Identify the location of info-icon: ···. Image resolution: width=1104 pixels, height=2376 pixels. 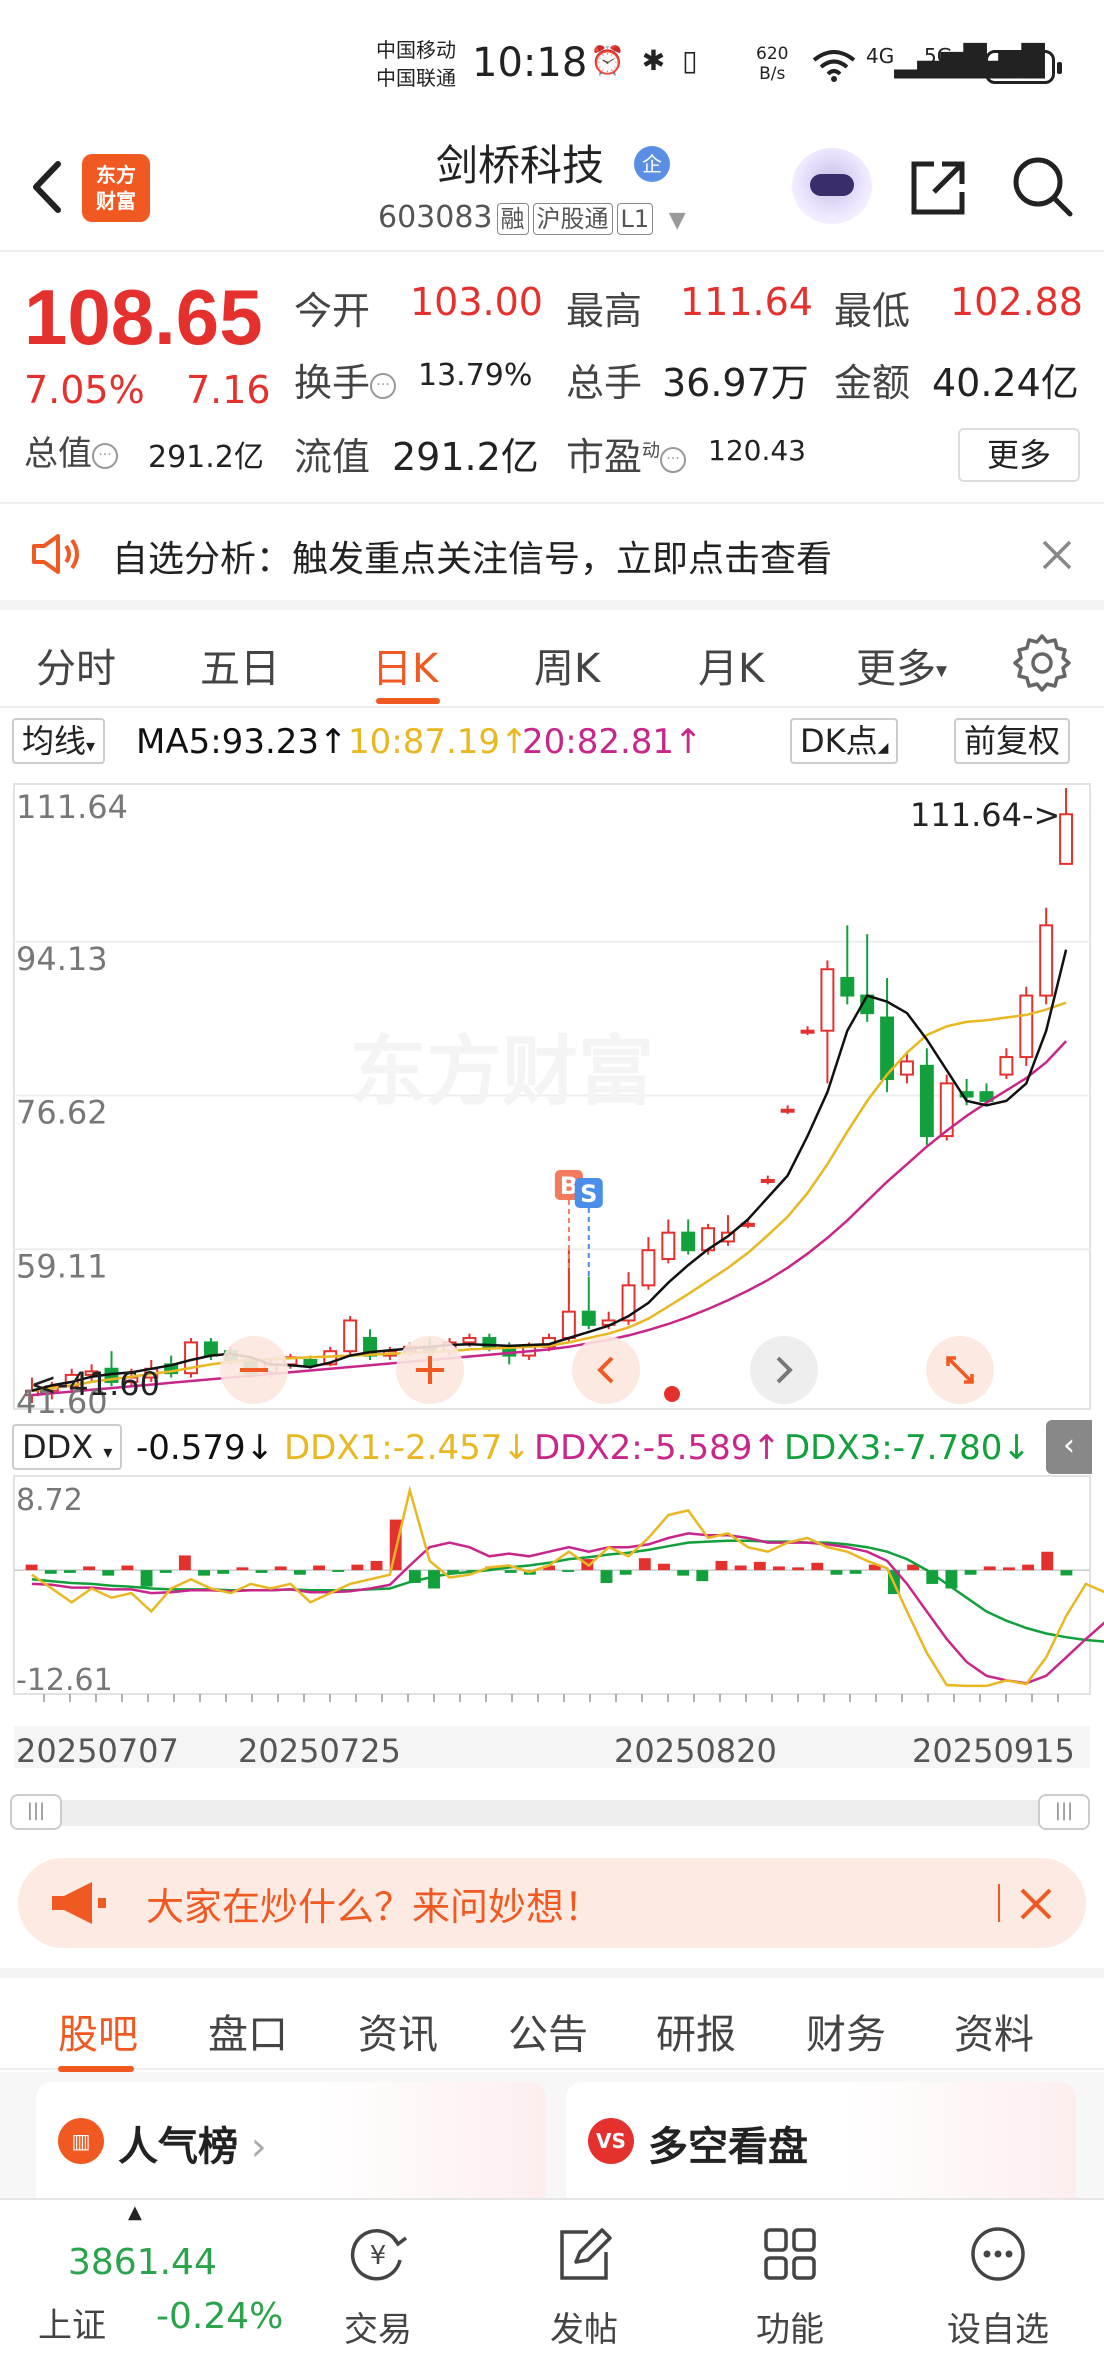
(383, 385).